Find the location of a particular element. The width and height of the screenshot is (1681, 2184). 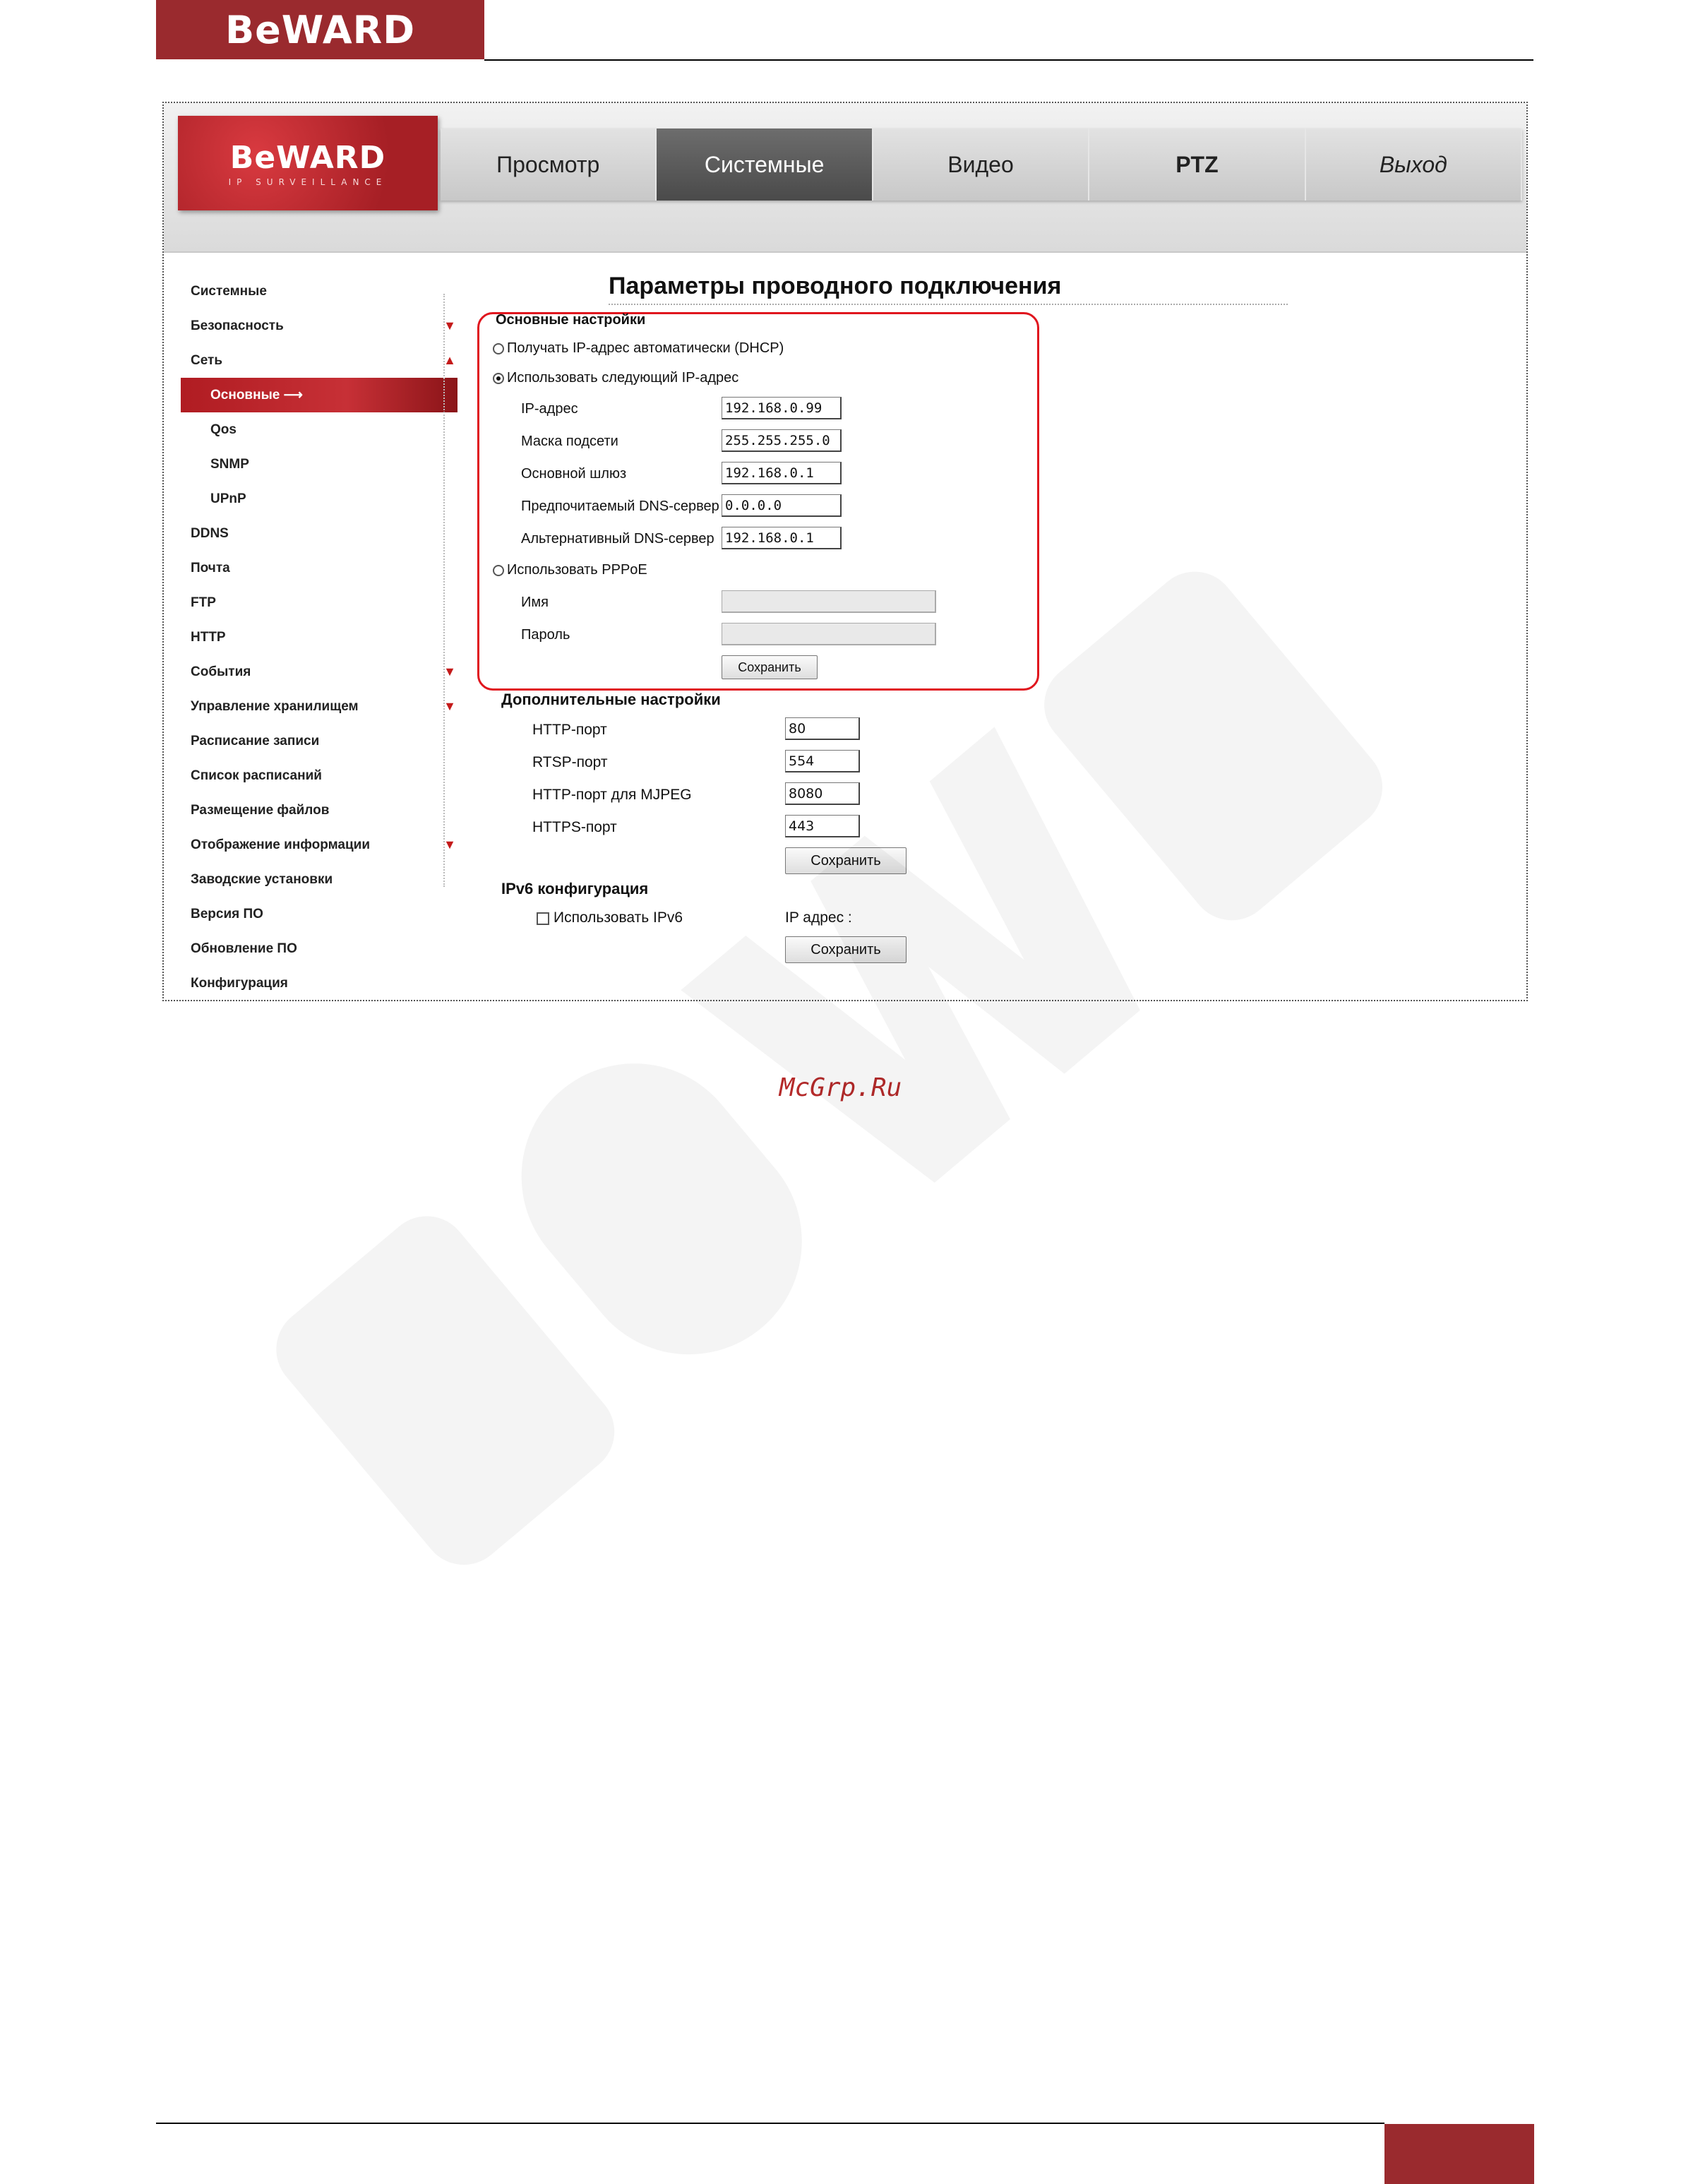

sidebar-item-events: События ▼ is located at coordinates (319, 672).